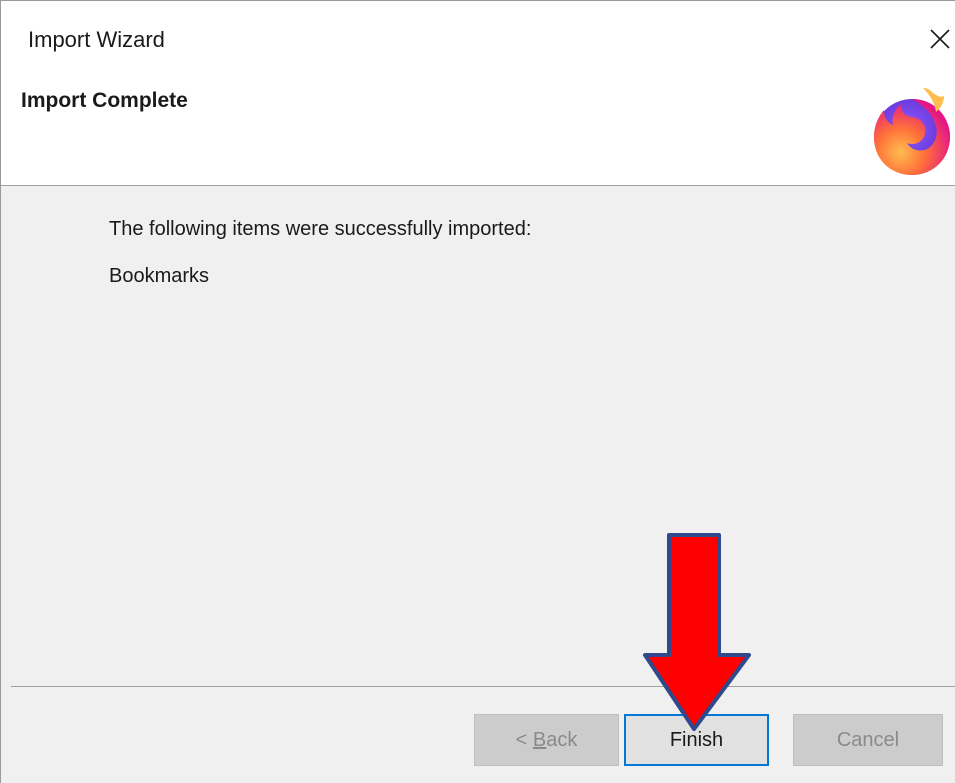 The width and height of the screenshot is (955, 783). I want to click on firefox-logo-icon, so click(910, 129).